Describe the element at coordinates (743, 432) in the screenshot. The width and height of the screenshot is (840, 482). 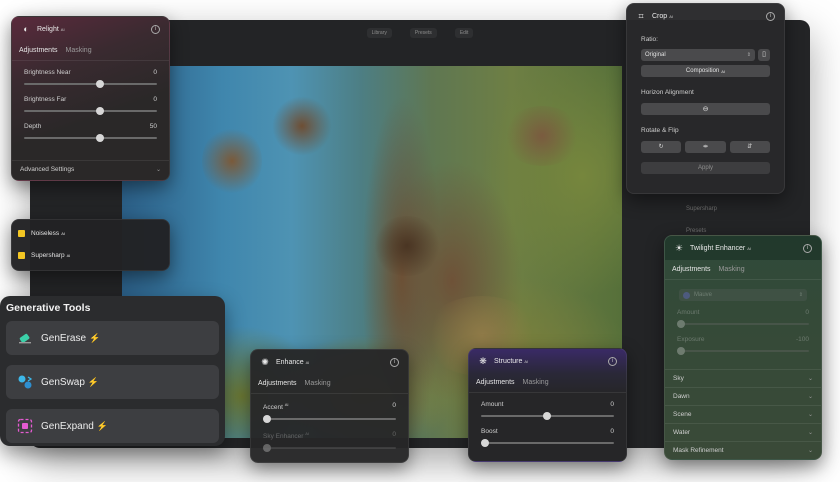
I see `section-water: Water ⌄` at that location.